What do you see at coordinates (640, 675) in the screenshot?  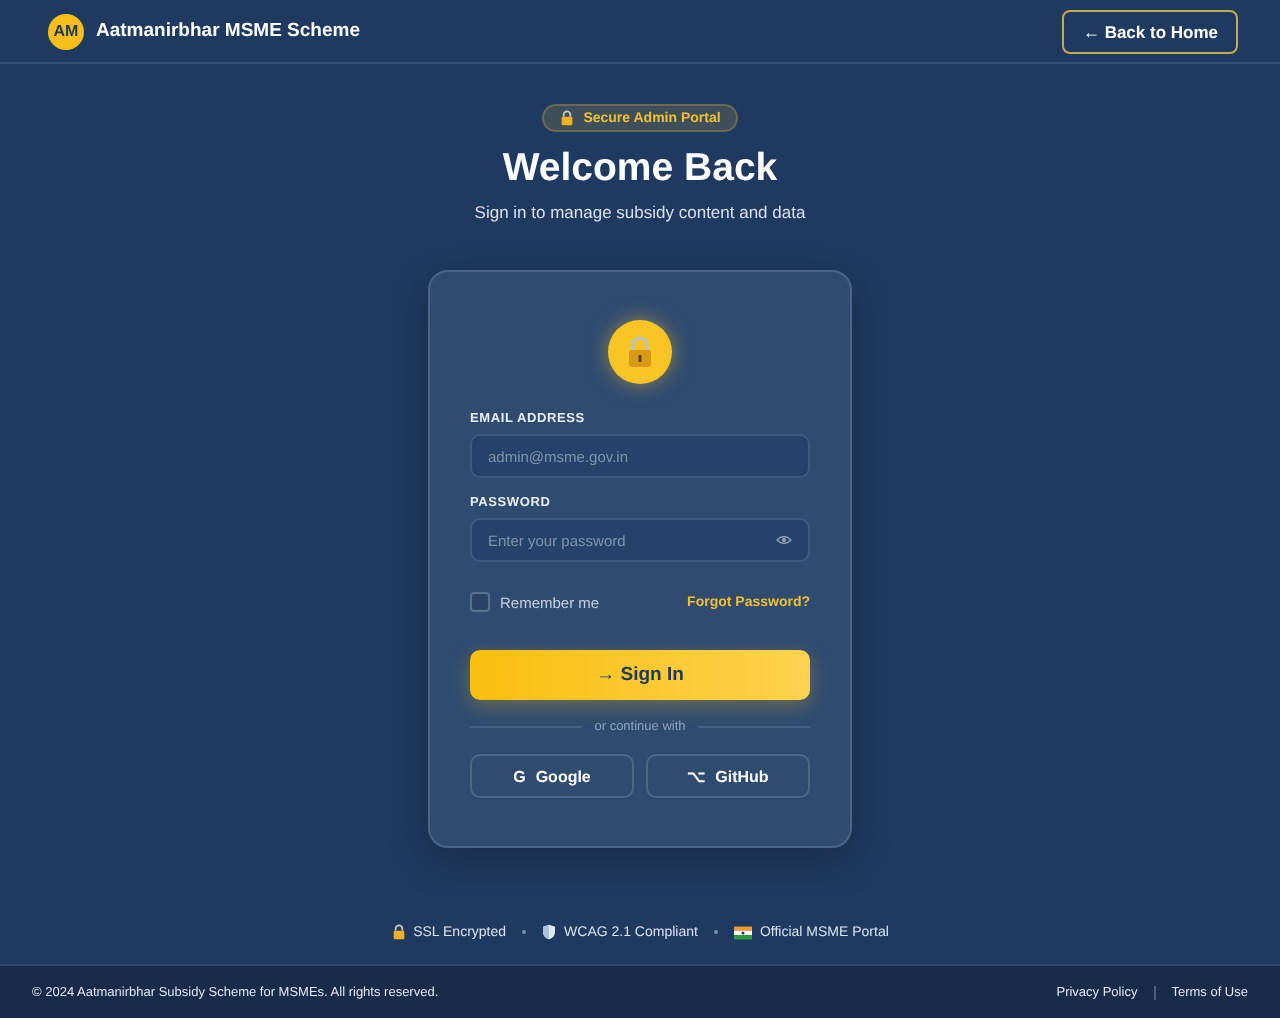 I see `sign-in-button: → Sign In` at bounding box center [640, 675].